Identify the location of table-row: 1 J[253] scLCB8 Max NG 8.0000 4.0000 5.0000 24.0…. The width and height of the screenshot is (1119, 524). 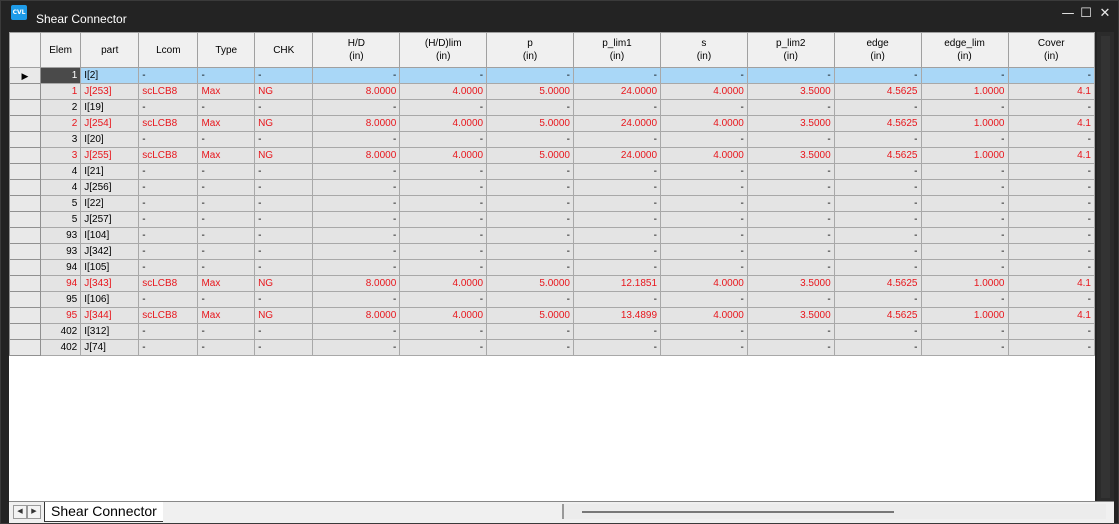
(552, 91).